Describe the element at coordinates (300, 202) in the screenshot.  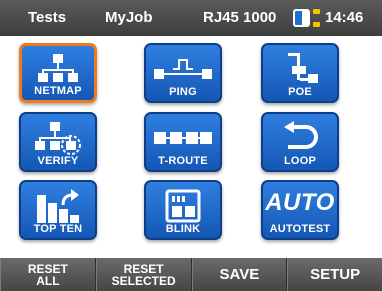
I see `autotest-icon: AUTO` at that location.